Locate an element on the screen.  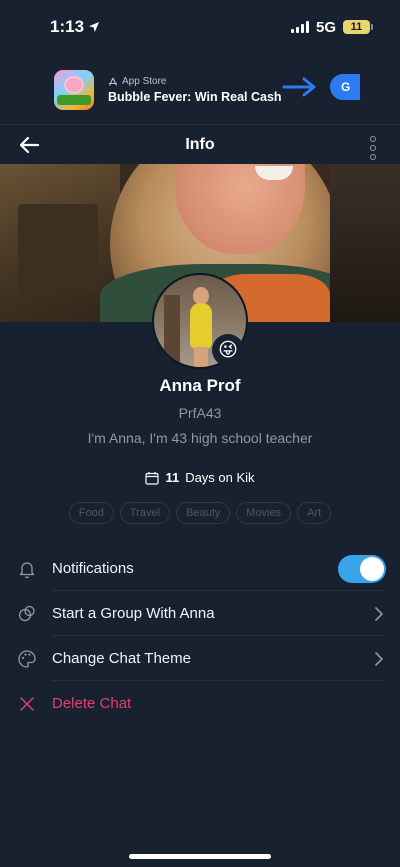
start-group-row: Start a Group With Anna is located at coordinates (200, 613).